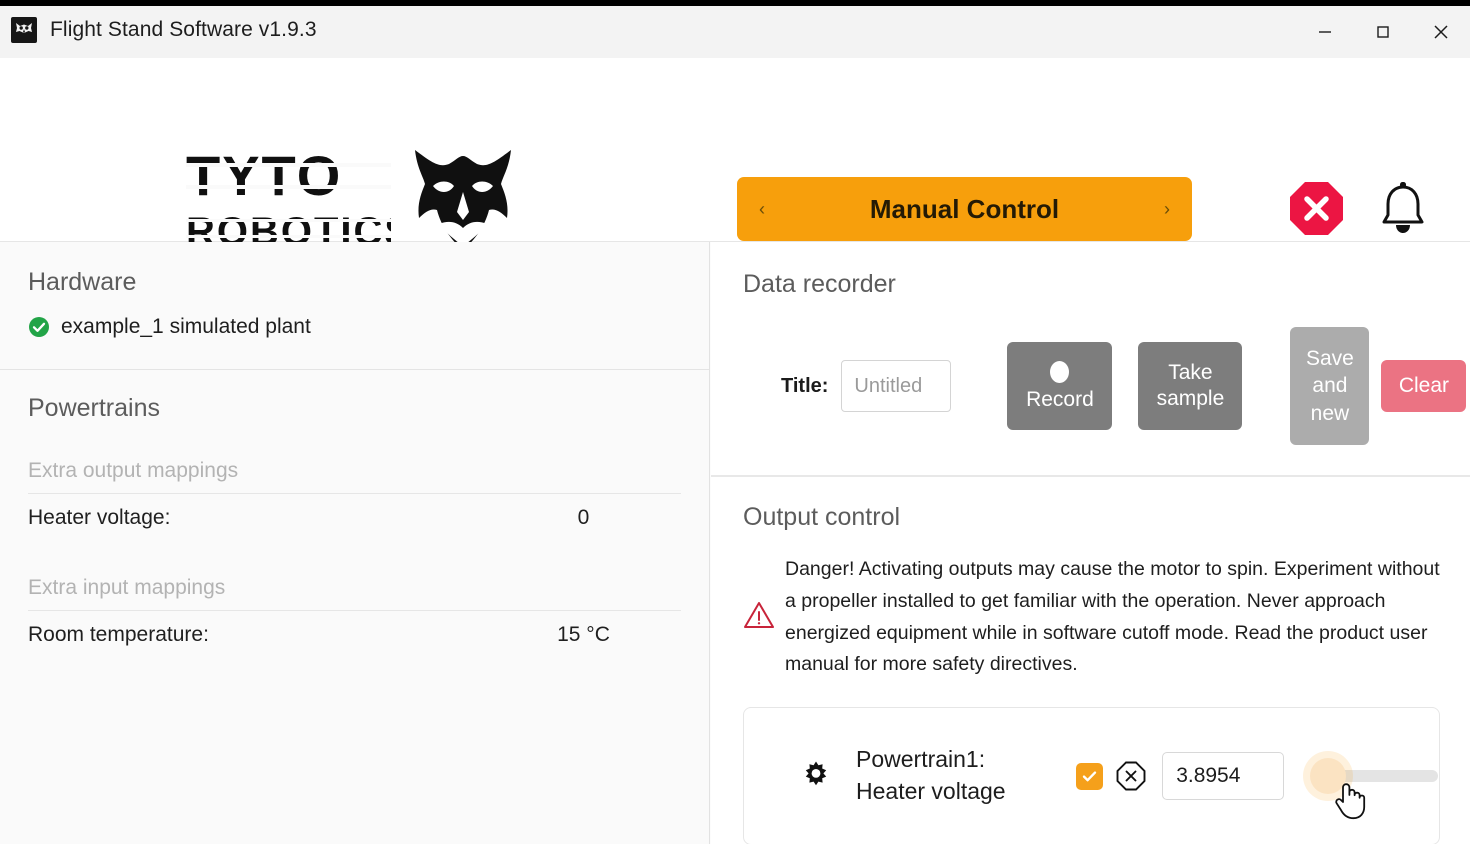  I want to click on owl-app-icon, so click(24, 30).